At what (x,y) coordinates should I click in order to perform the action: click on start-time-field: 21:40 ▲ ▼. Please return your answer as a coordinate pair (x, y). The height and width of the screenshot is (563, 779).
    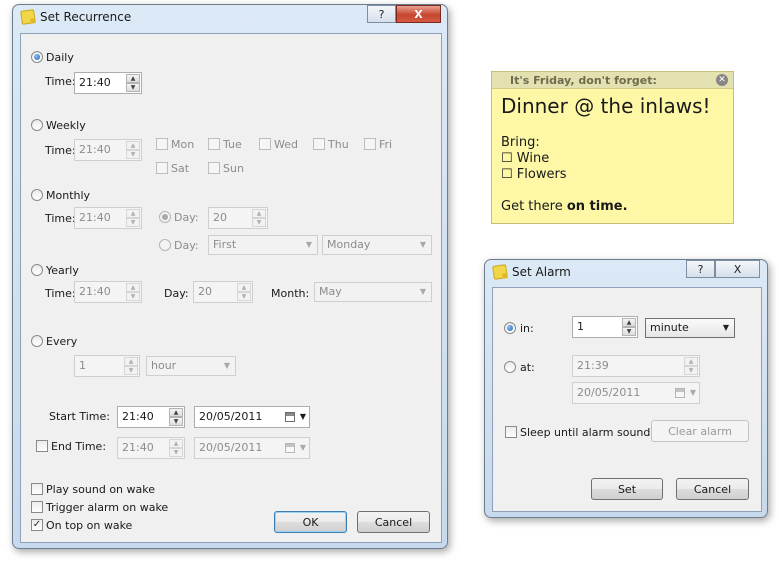
    Looking at the image, I should click on (151, 417).